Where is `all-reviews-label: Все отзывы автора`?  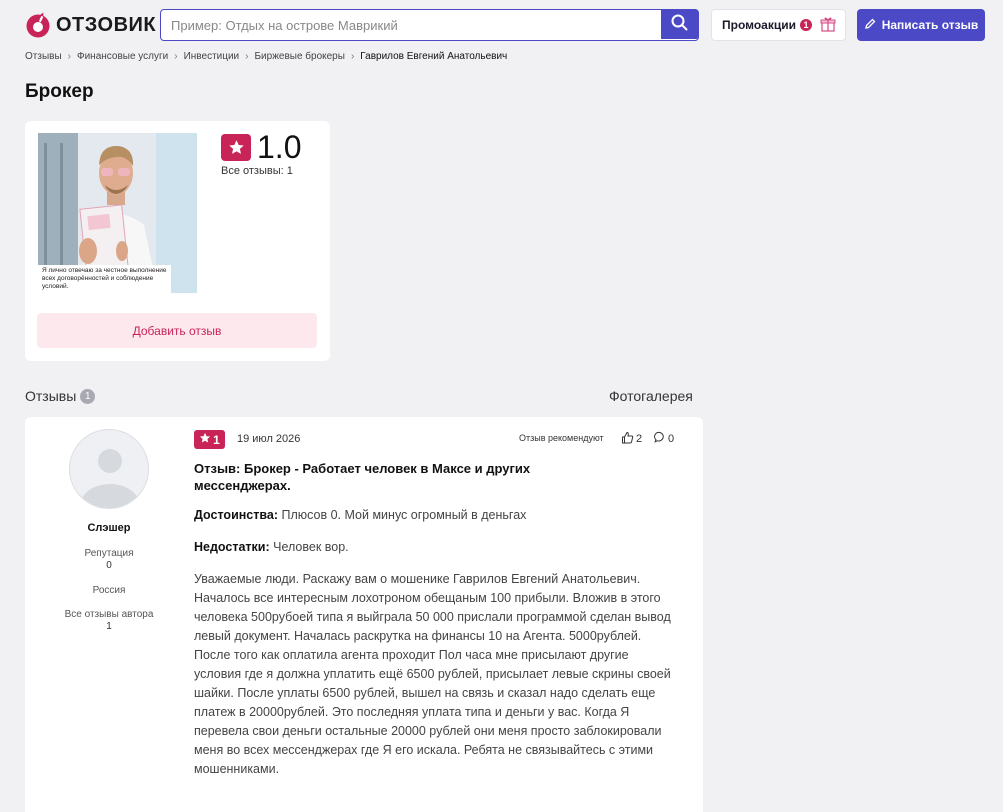 all-reviews-label: Все отзывы автора is located at coordinates (109, 614).